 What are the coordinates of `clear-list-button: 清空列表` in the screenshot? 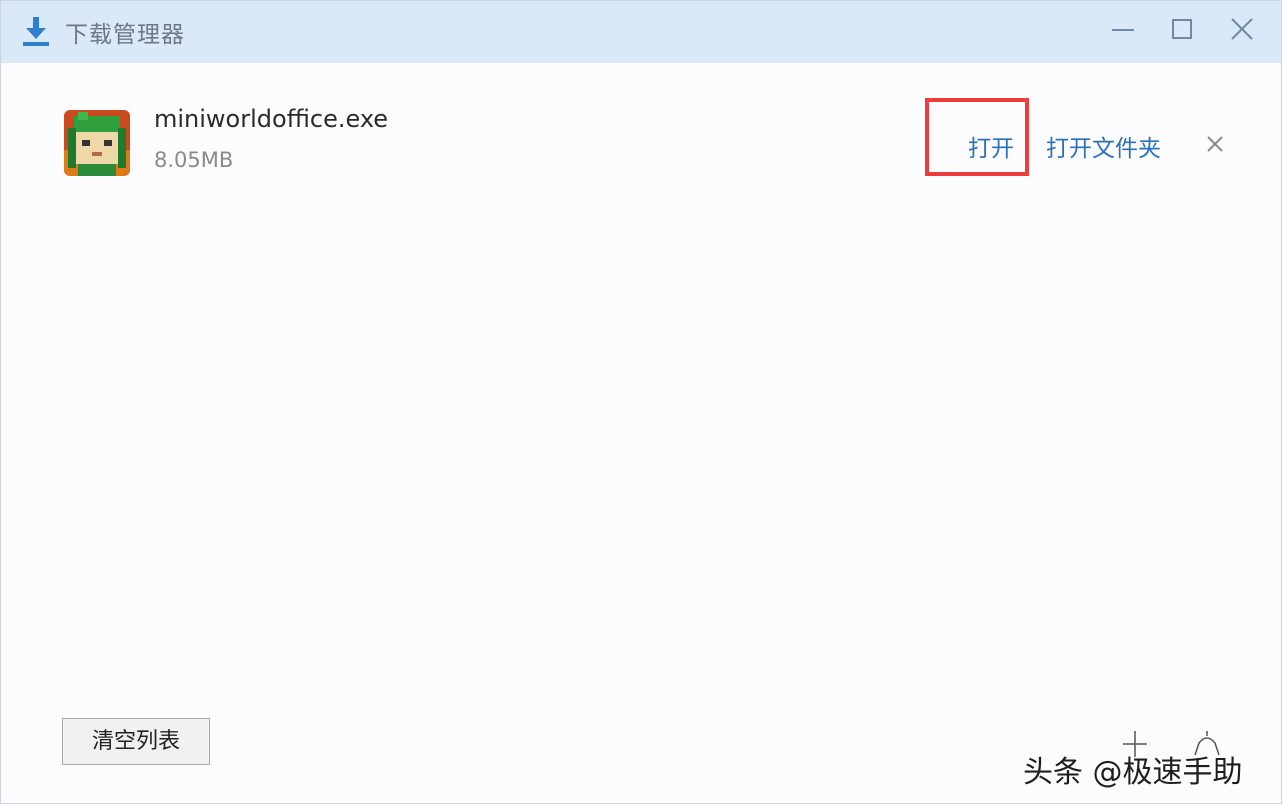 It's located at (136, 741).